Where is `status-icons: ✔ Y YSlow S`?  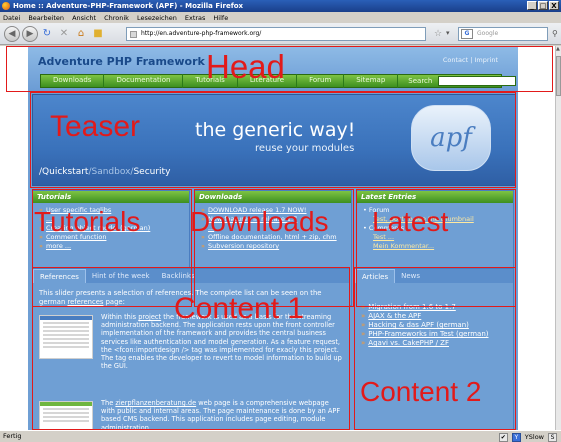 status-icons: ✔ Y YSlow S is located at coordinates (527, 437).